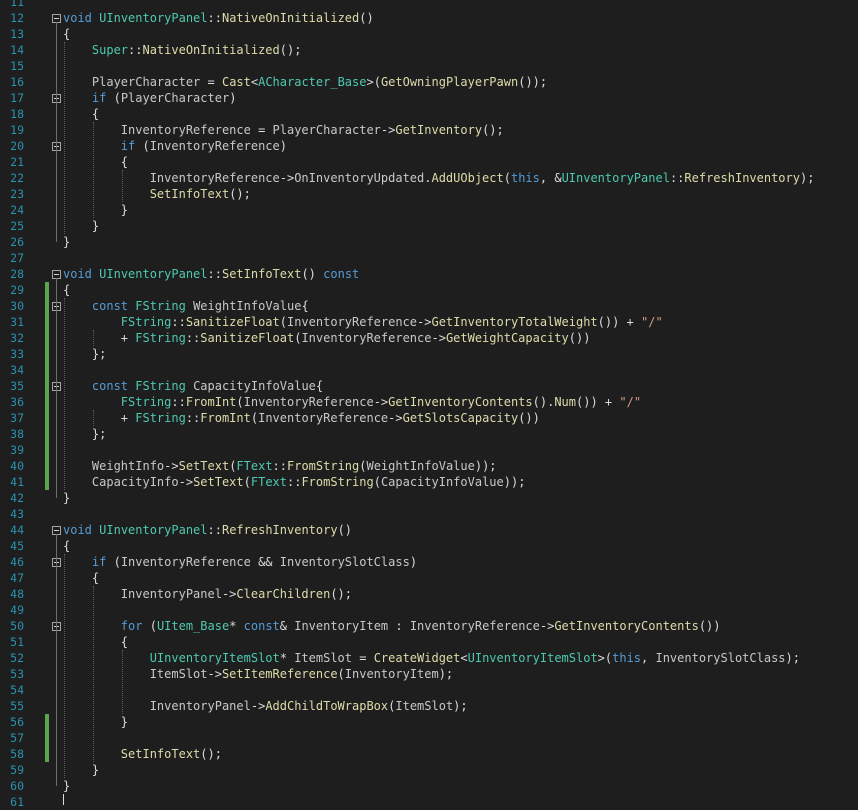  What do you see at coordinates (429, 370) in the screenshot?
I see `code-line: 34` at bounding box center [429, 370].